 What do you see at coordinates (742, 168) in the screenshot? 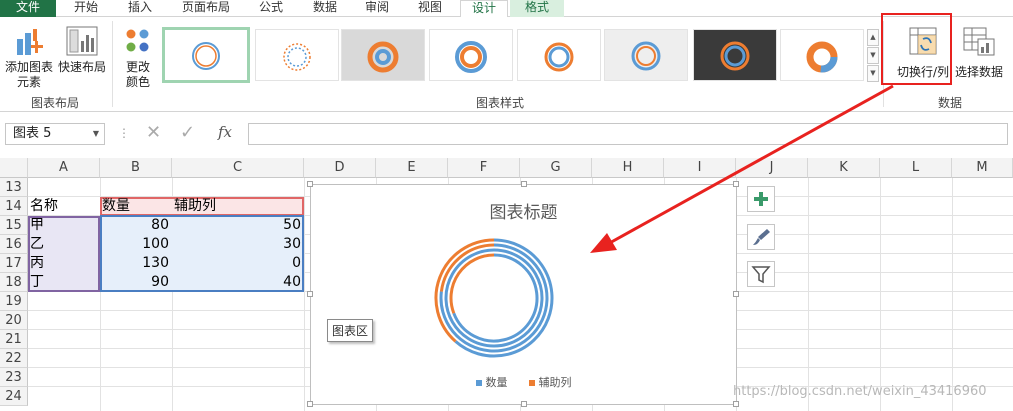
I see `annotation-arrow` at bounding box center [742, 168].